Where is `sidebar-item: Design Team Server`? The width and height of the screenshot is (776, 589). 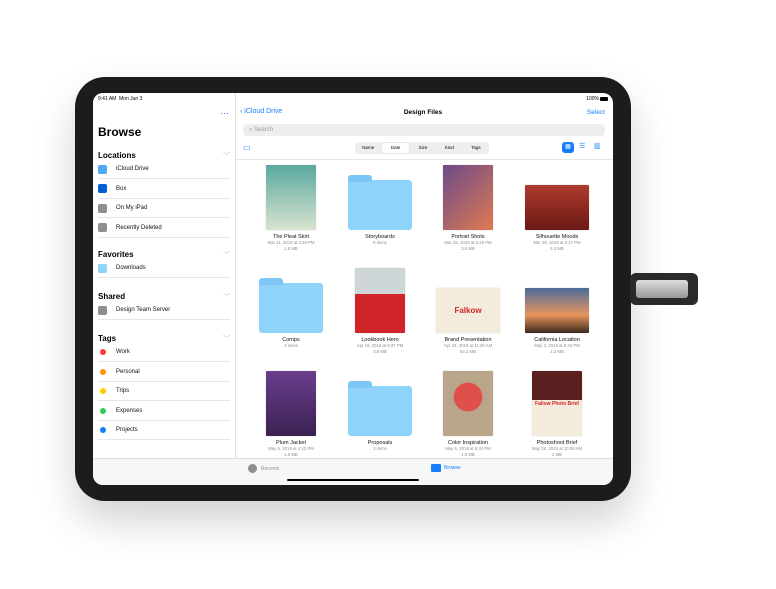
sidebar-item: Design Team Server is located at coordinates (164, 310).